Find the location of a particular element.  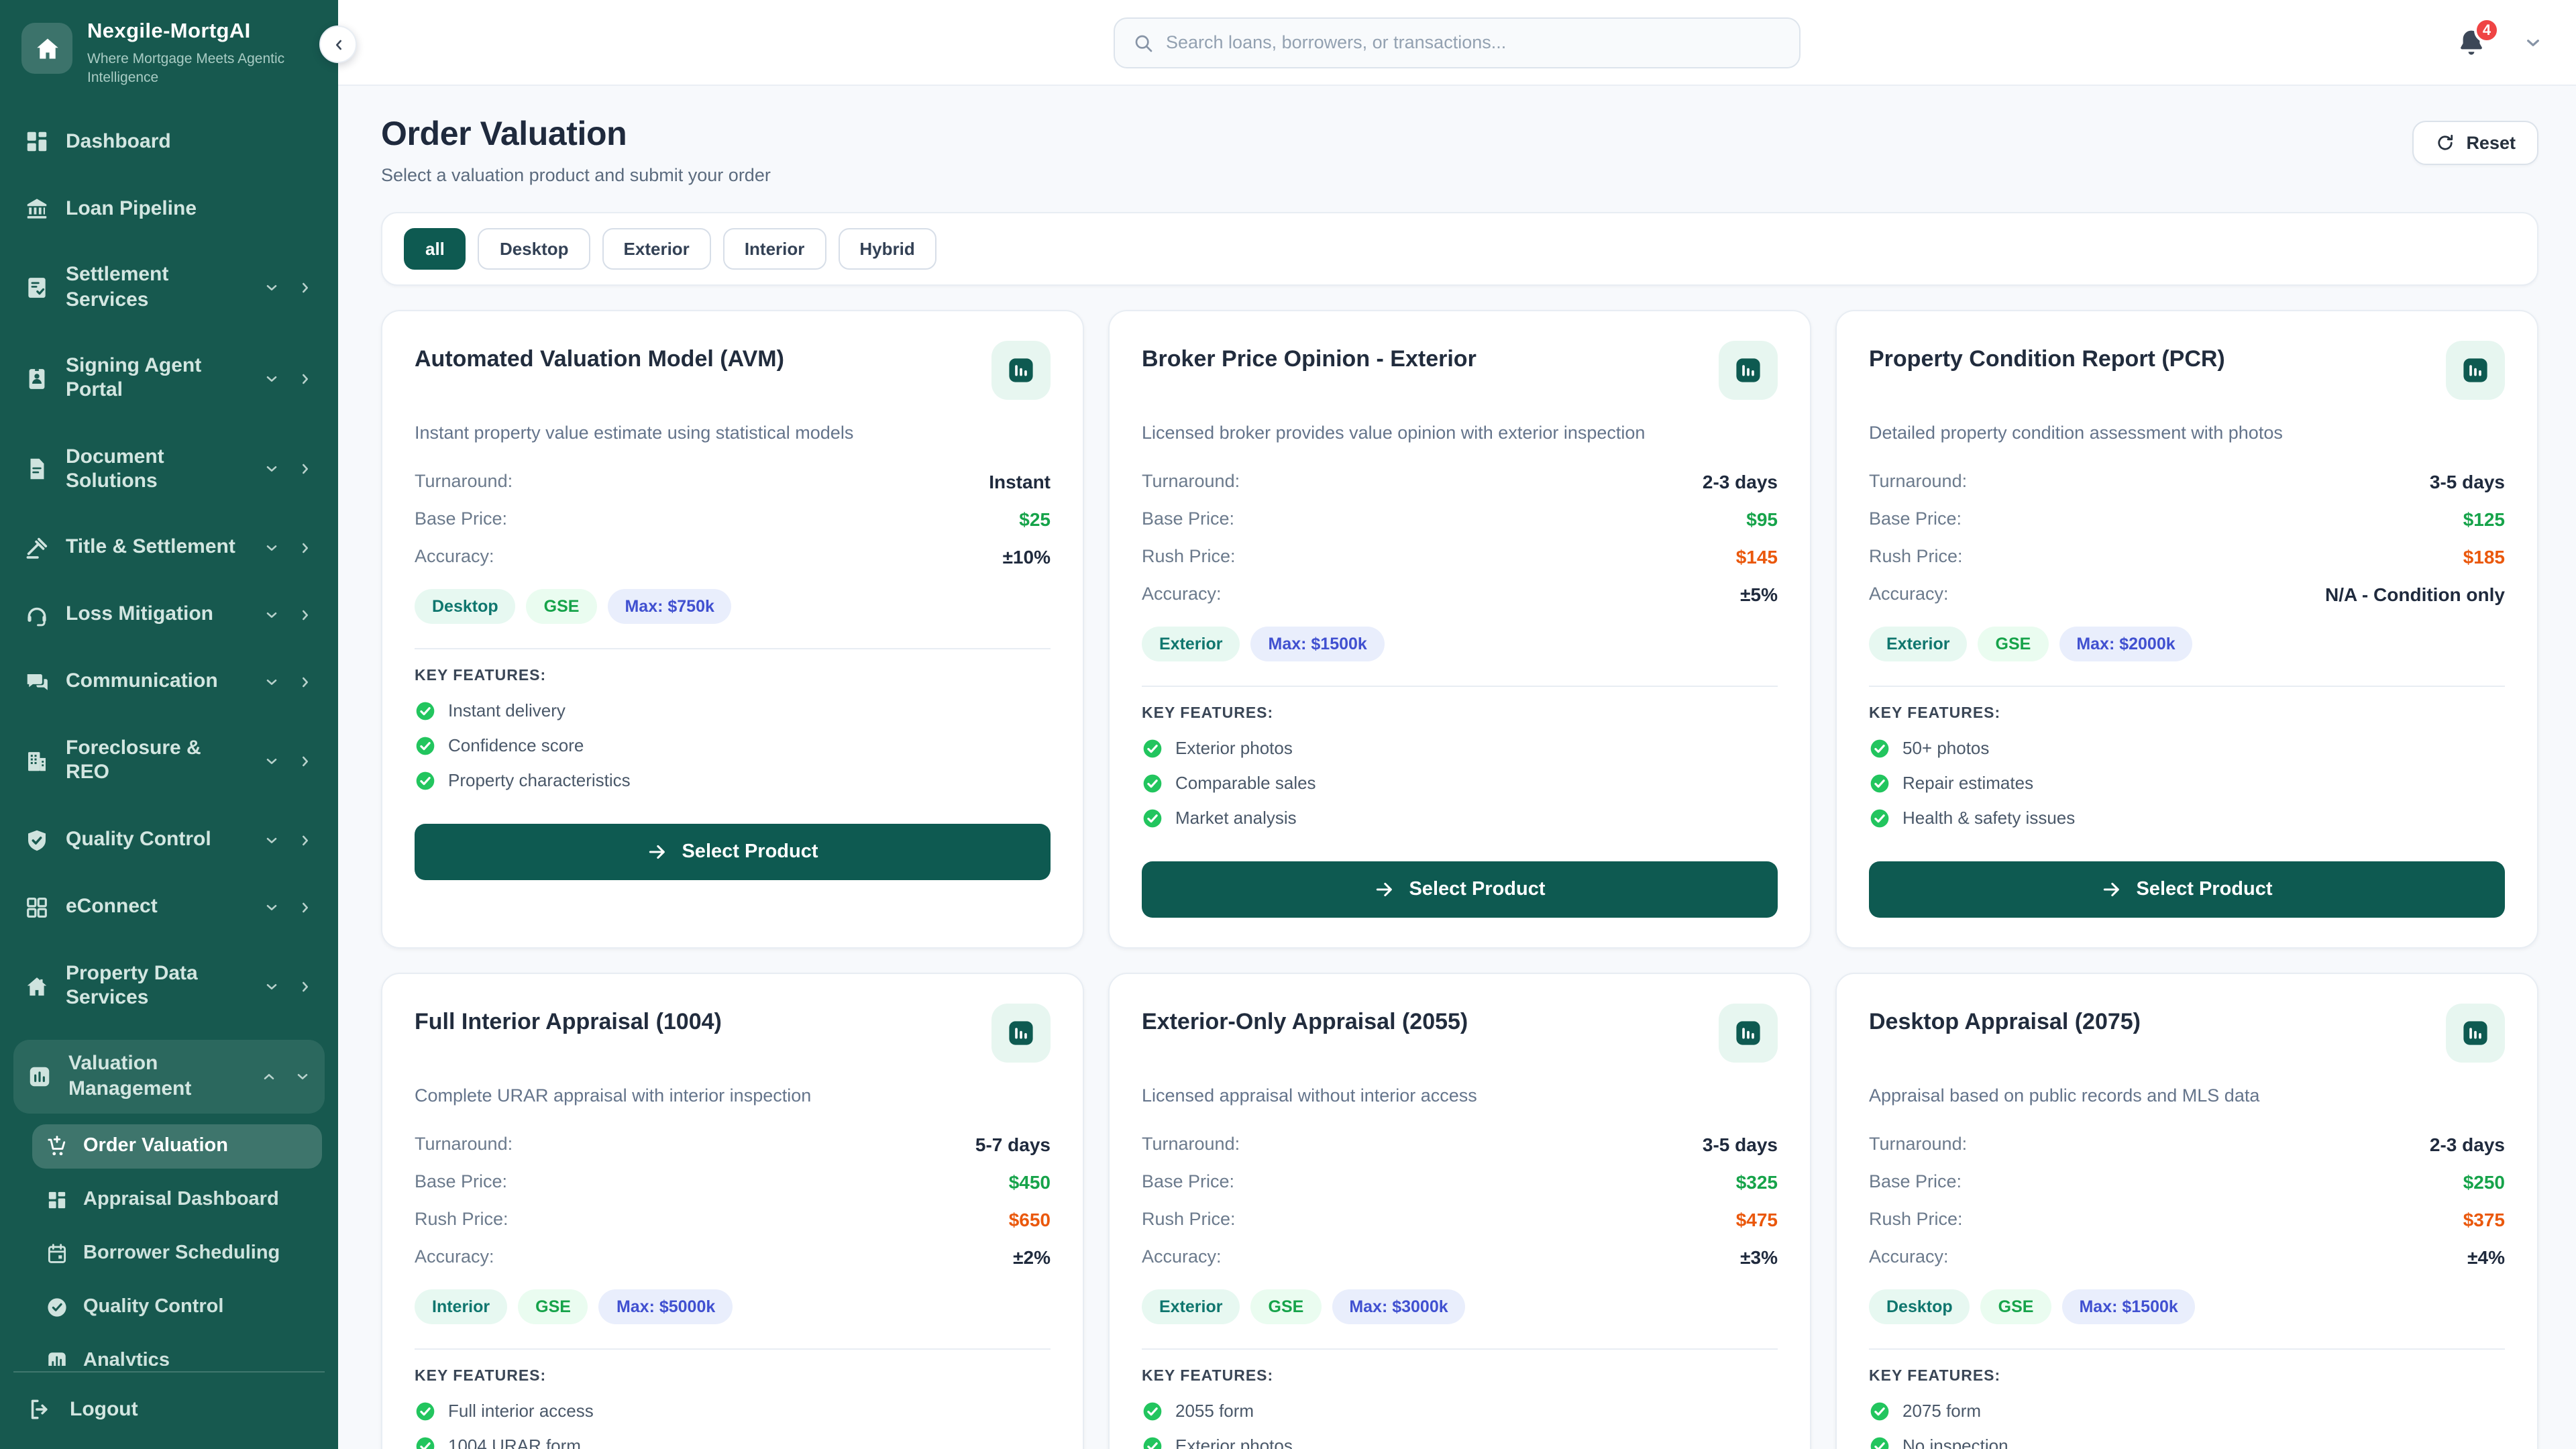

detail-label: Rush Price: is located at coordinates (1189, 1219).